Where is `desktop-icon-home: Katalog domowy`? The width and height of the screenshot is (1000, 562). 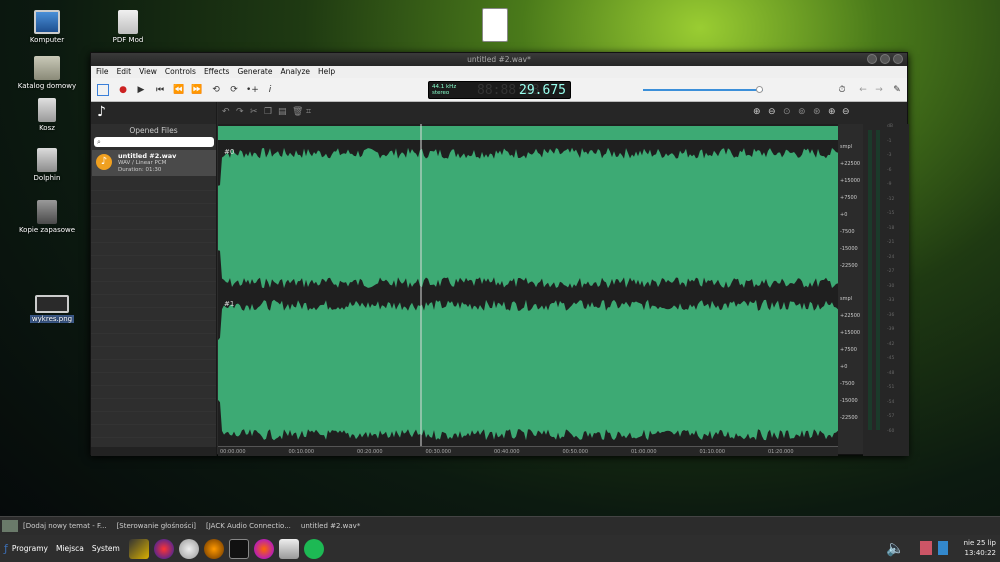 desktop-icon-home: Katalog domowy is located at coordinates (47, 73).